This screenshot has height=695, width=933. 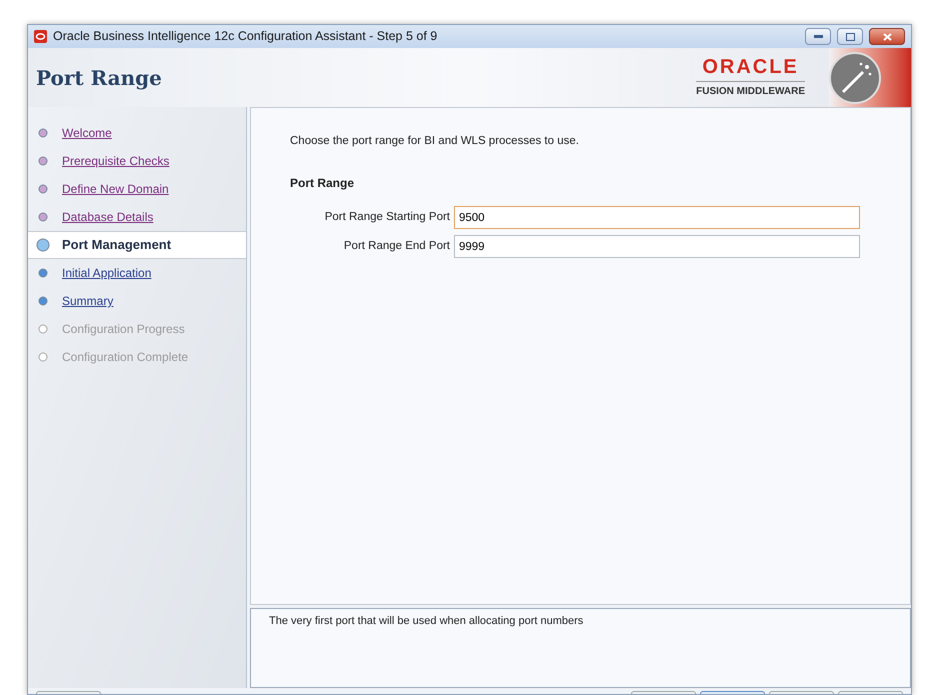 I want to click on page-title: Port Range, so click(x=99, y=78).